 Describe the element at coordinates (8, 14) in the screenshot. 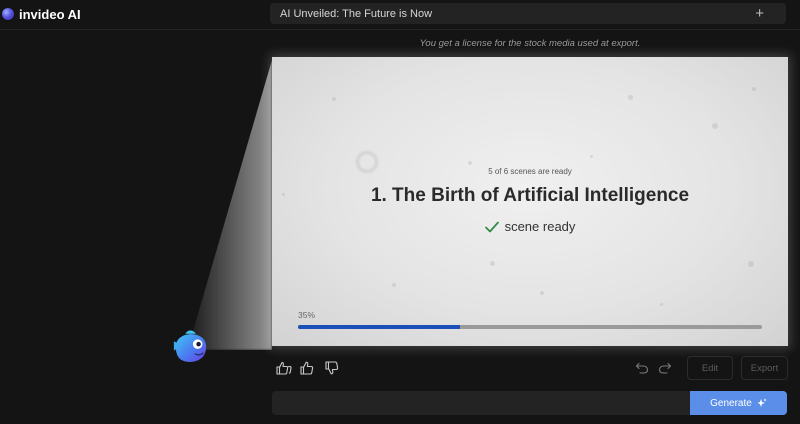

I see `invideo-logo-icon` at that location.